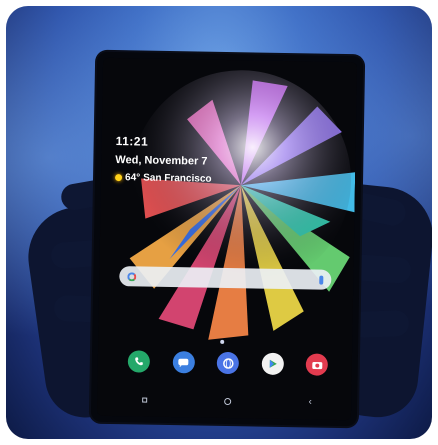  Describe the element at coordinates (317, 364) in the screenshot. I see `camera-icon` at that location.